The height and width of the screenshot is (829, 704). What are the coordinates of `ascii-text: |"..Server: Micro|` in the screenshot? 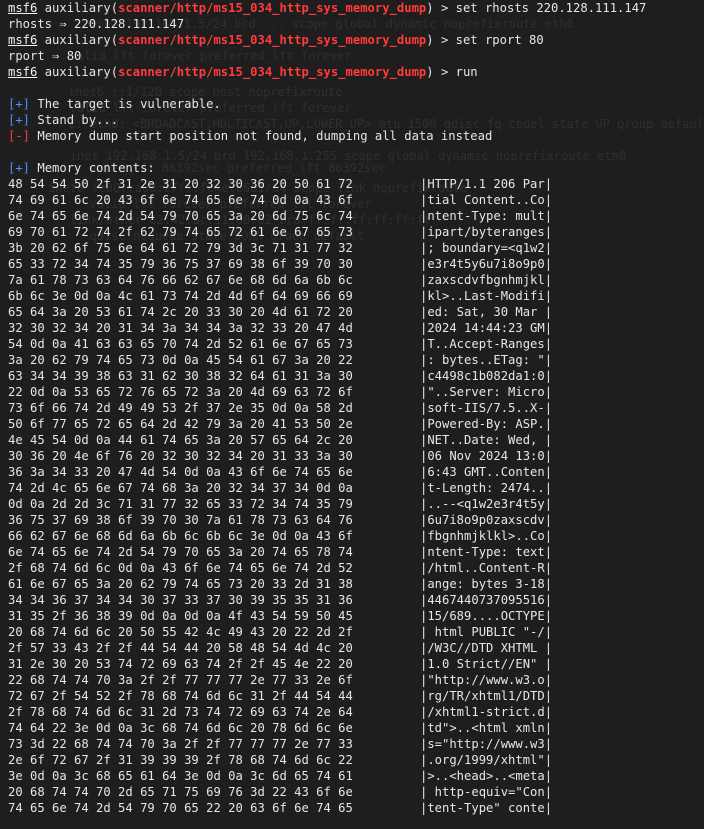 It's located at (486, 392).